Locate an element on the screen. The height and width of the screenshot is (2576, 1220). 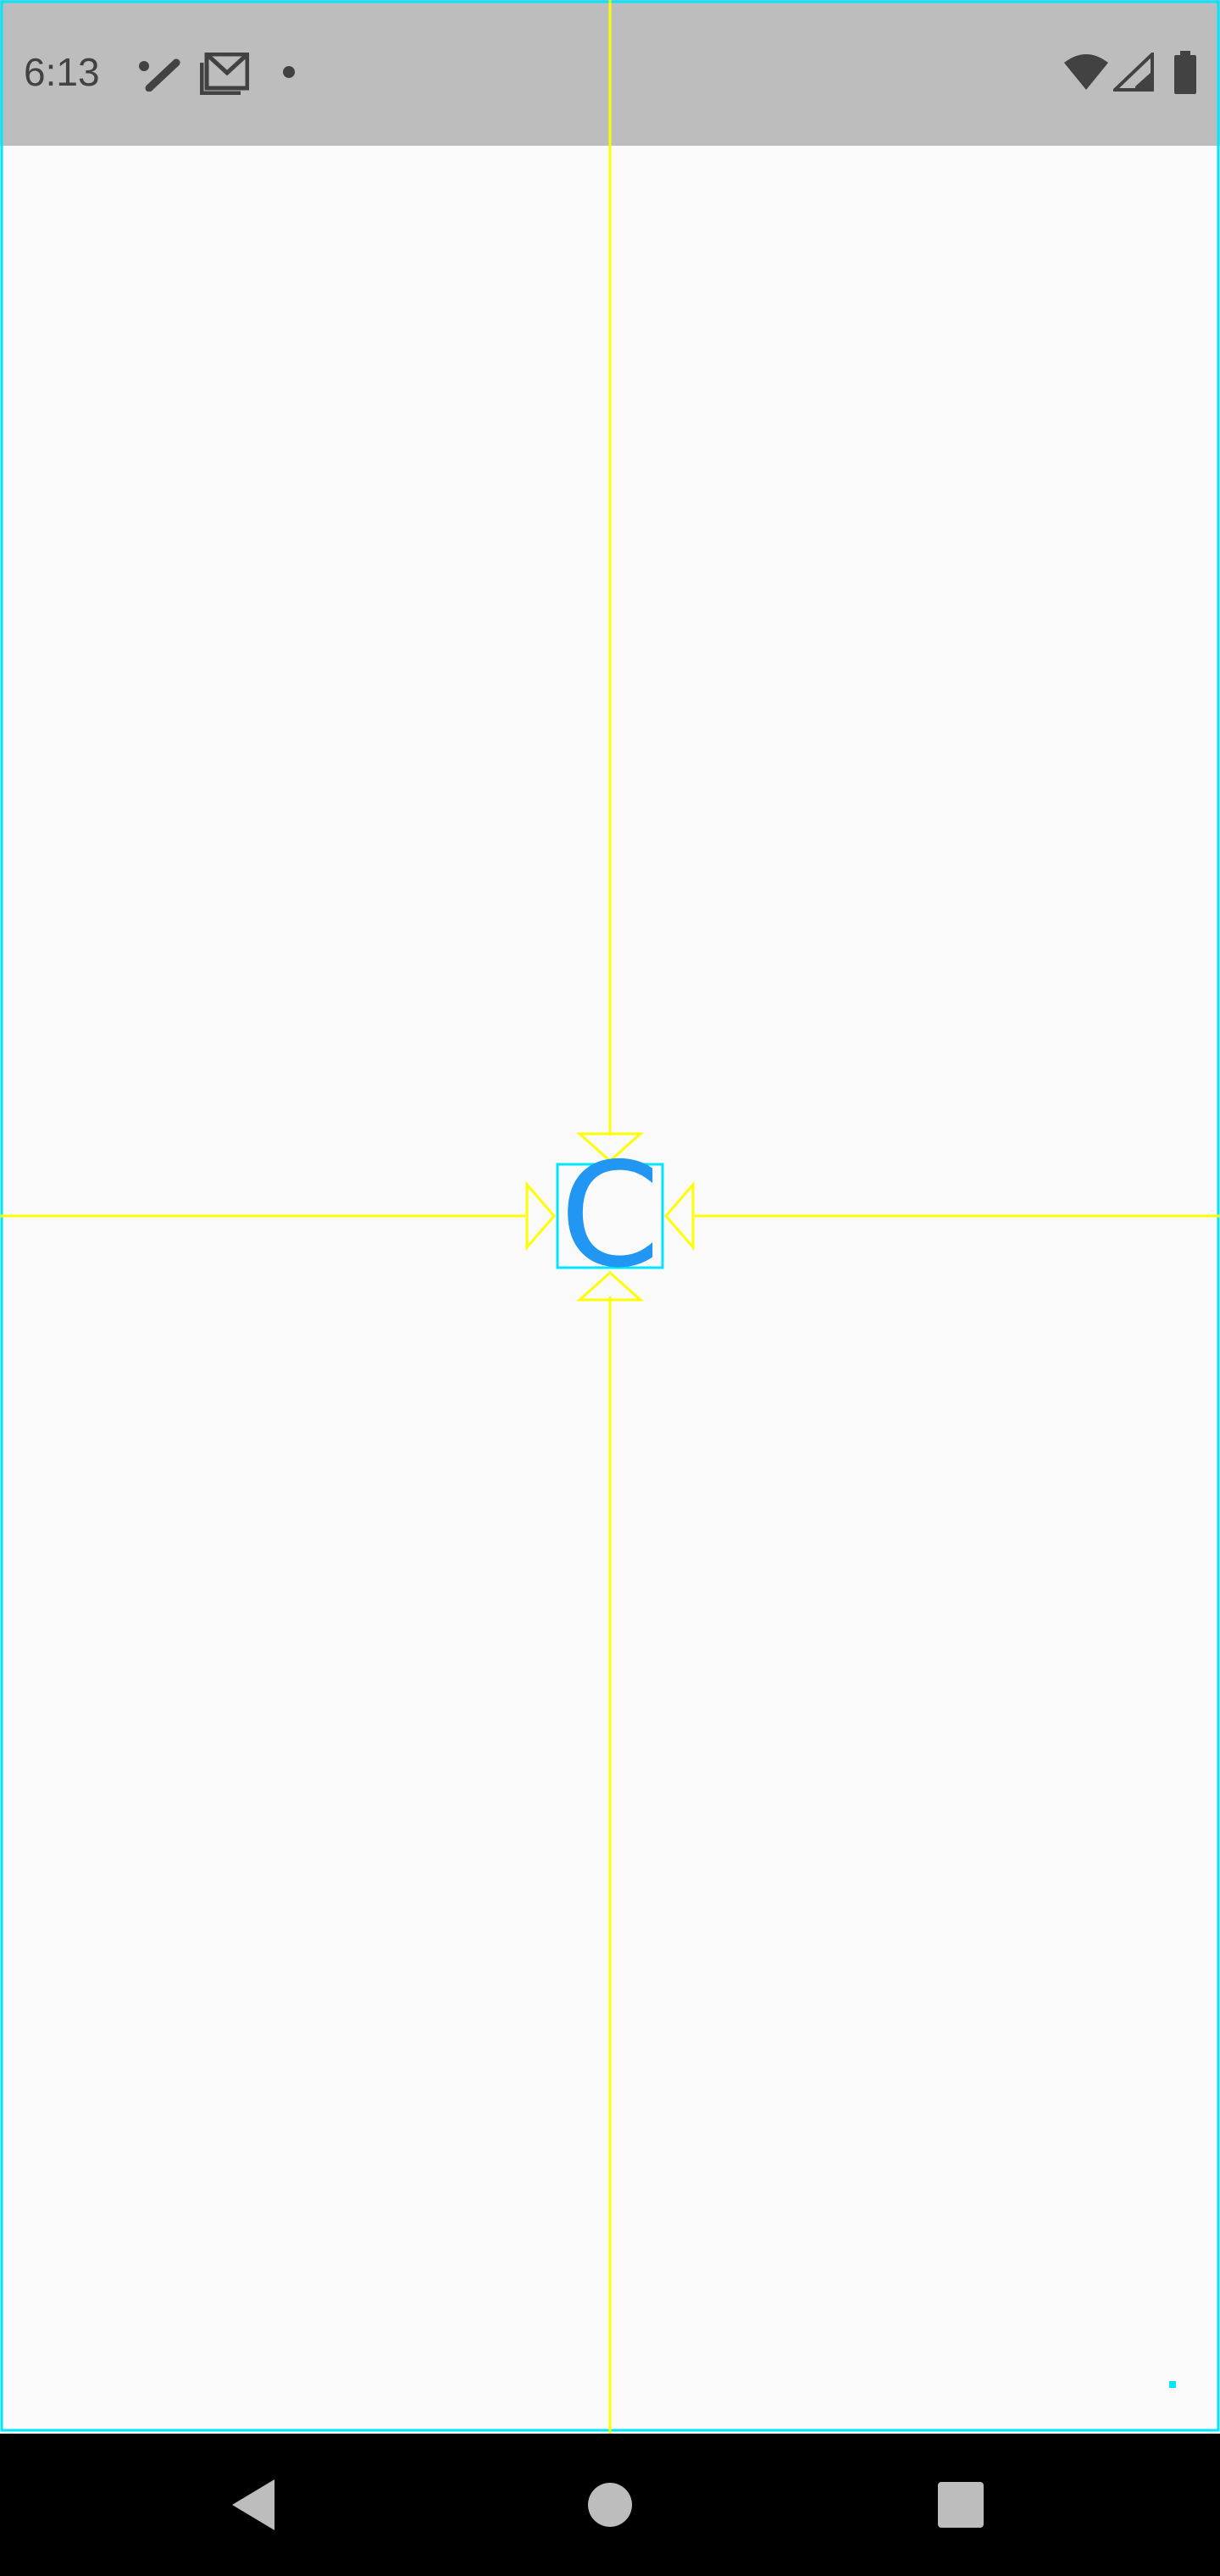
center-glyph: C is located at coordinates (610, 1216).